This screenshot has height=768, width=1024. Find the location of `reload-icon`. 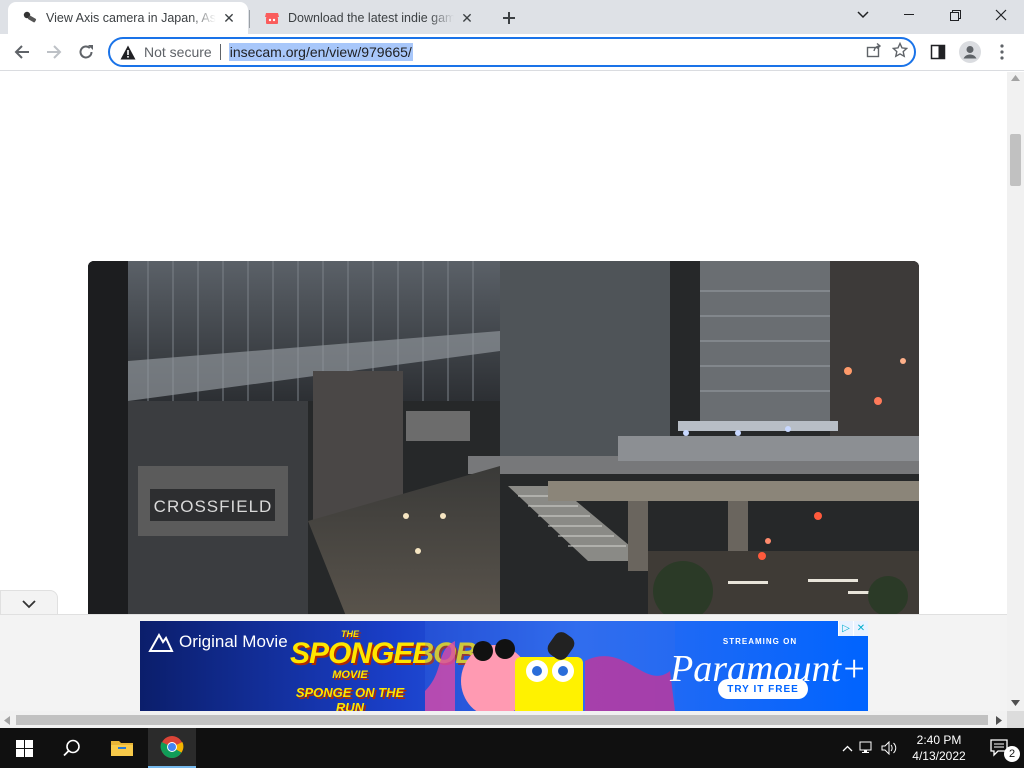

reload-icon is located at coordinates (86, 52).